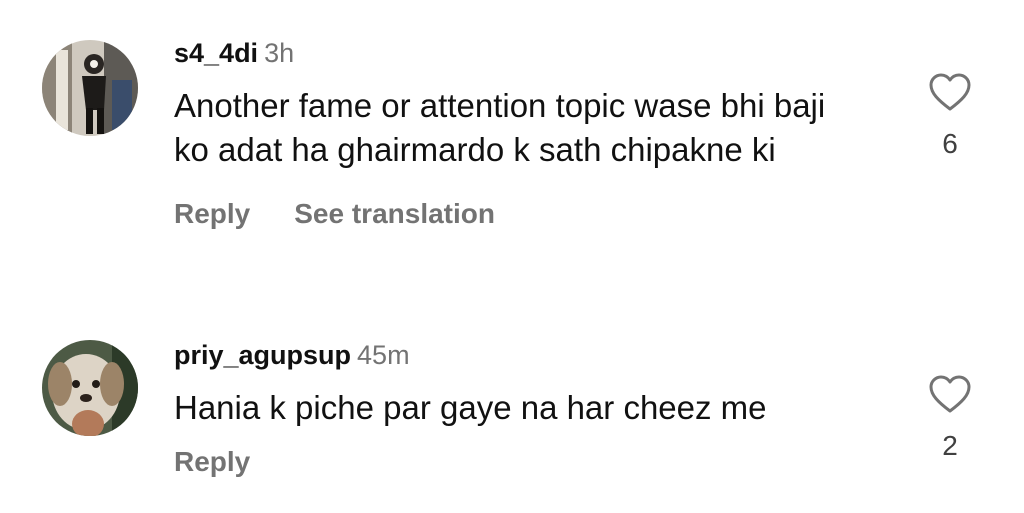 The image size is (1024, 513). Describe the element at coordinates (524, 214) in the screenshot. I see `comment-actions: Reply See translation` at that location.